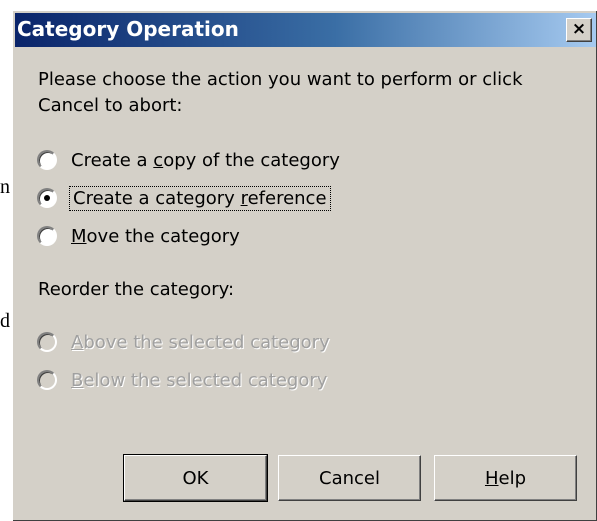  I want to click on radio-above-selected: Above the selected category, so click(183, 342).